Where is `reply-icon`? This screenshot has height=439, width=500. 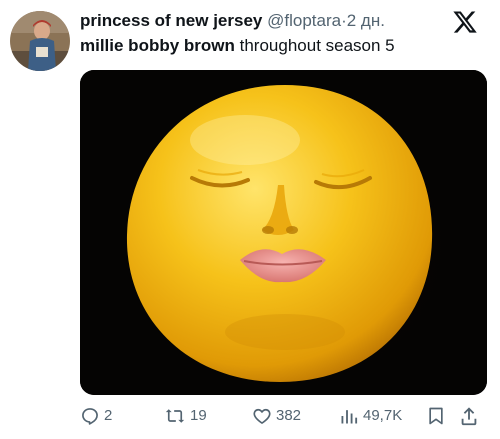
reply-icon is located at coordinates (90, 416).